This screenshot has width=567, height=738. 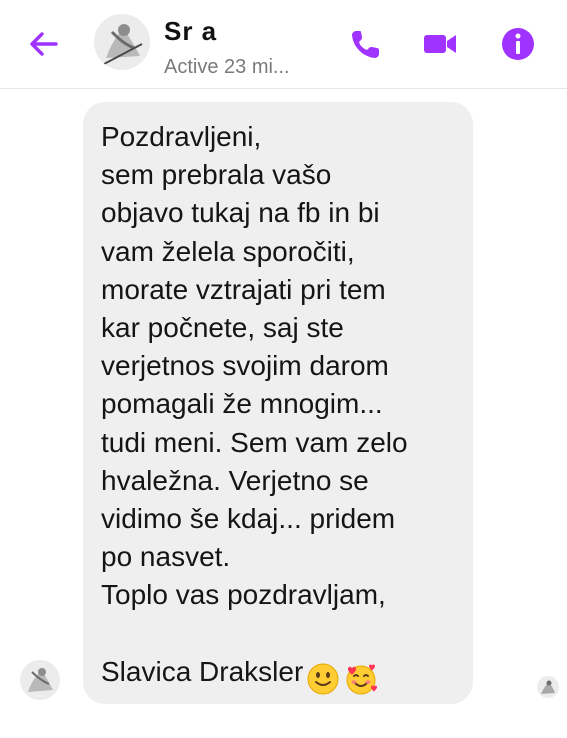 I want to click on emoji-group, so click(x=345, y=678).